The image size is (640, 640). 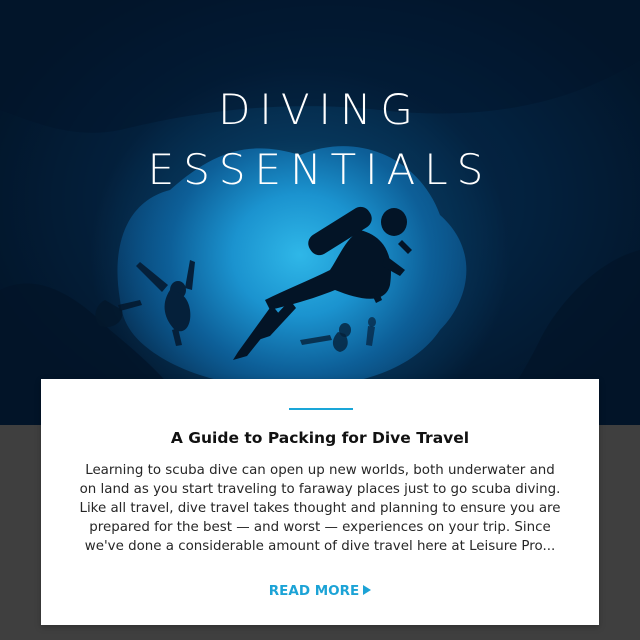 What do you see at coordinates (320, 170) in the screenshot?
I see `headline-line-2: ESSENTIALS` at bounding box center [320, 170].